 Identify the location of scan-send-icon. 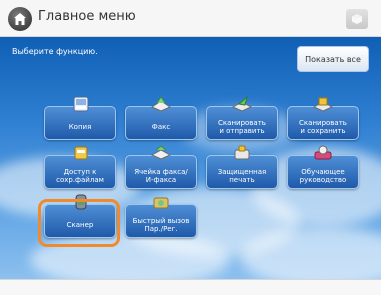
(242, 104).